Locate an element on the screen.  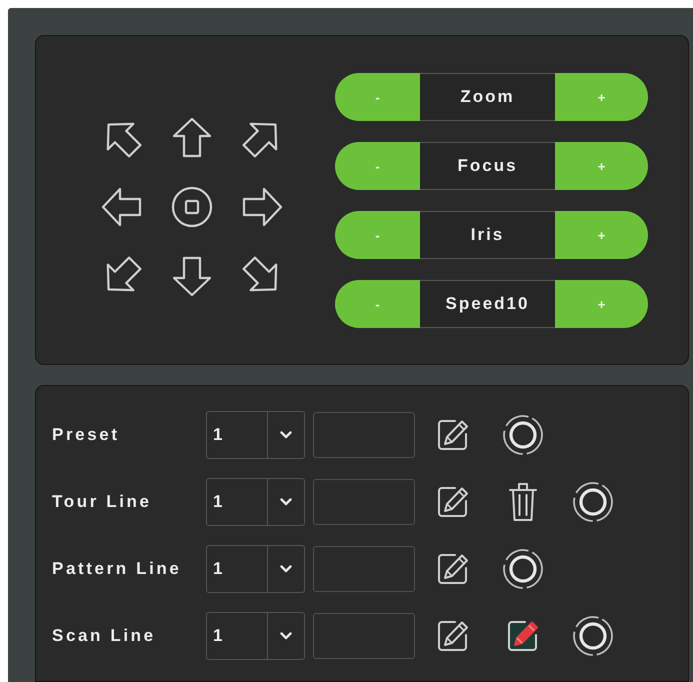
arrow-right-icon is located at coordinates (262, 207).